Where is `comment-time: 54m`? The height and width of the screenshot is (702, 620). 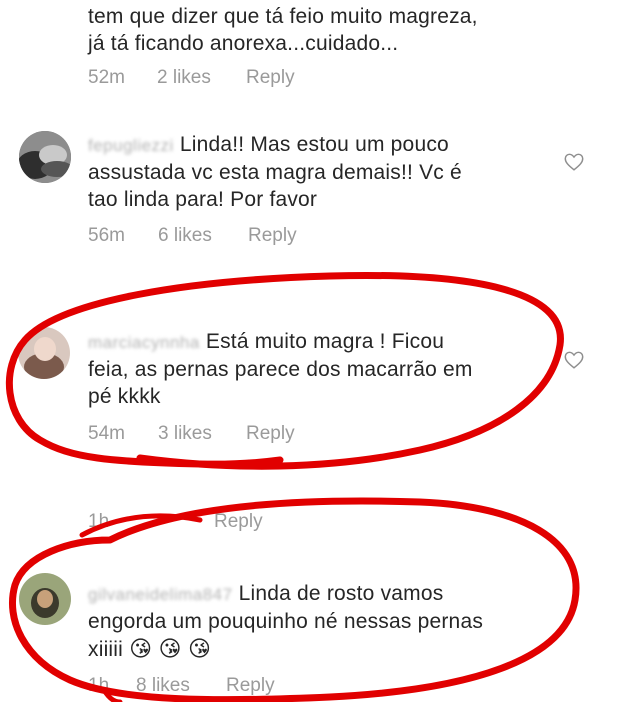 comment-time: 54m is located at coordinates (106, 433).